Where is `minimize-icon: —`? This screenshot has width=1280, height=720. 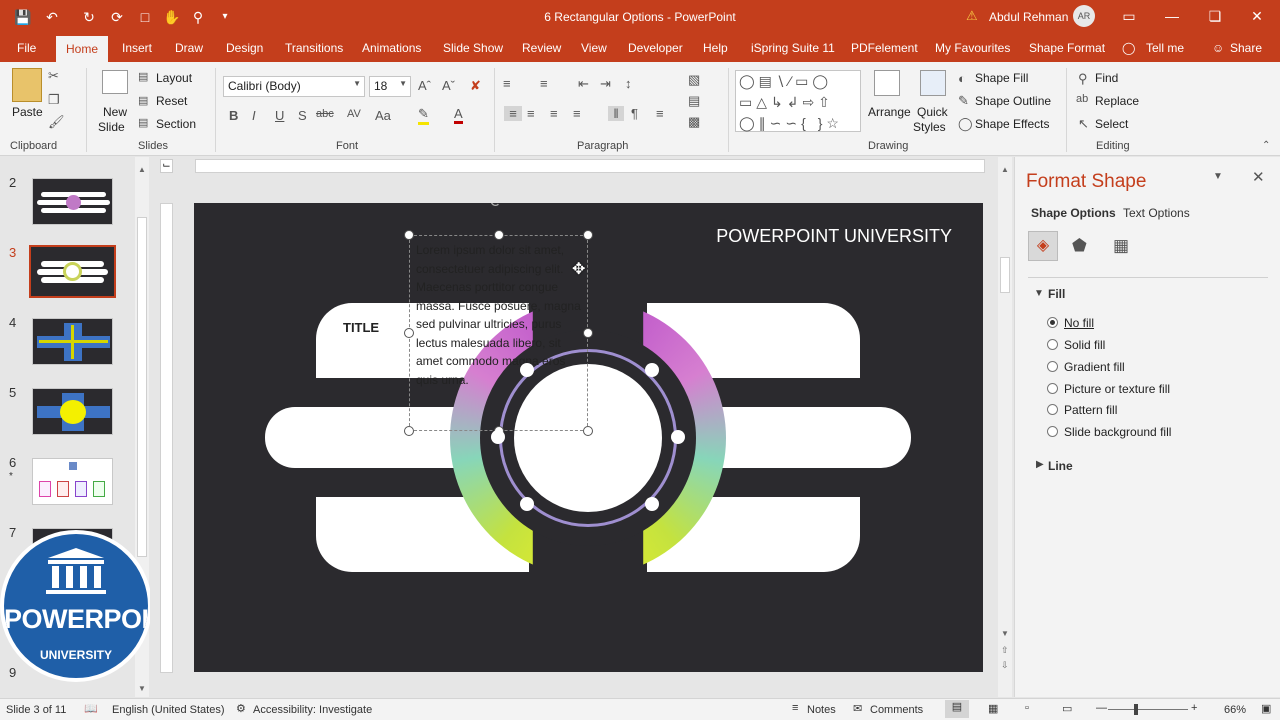
minimize-icon: — is located at coordinates (1172, 16).